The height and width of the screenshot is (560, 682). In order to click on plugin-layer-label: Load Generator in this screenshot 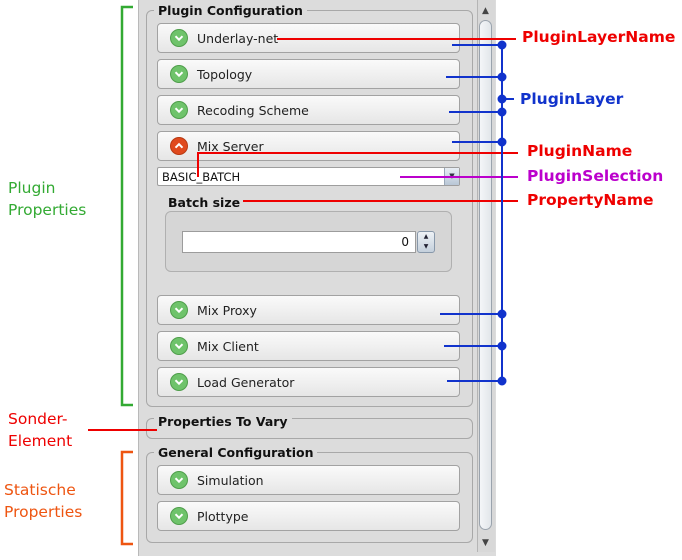, I will do `click(246, 382)`.